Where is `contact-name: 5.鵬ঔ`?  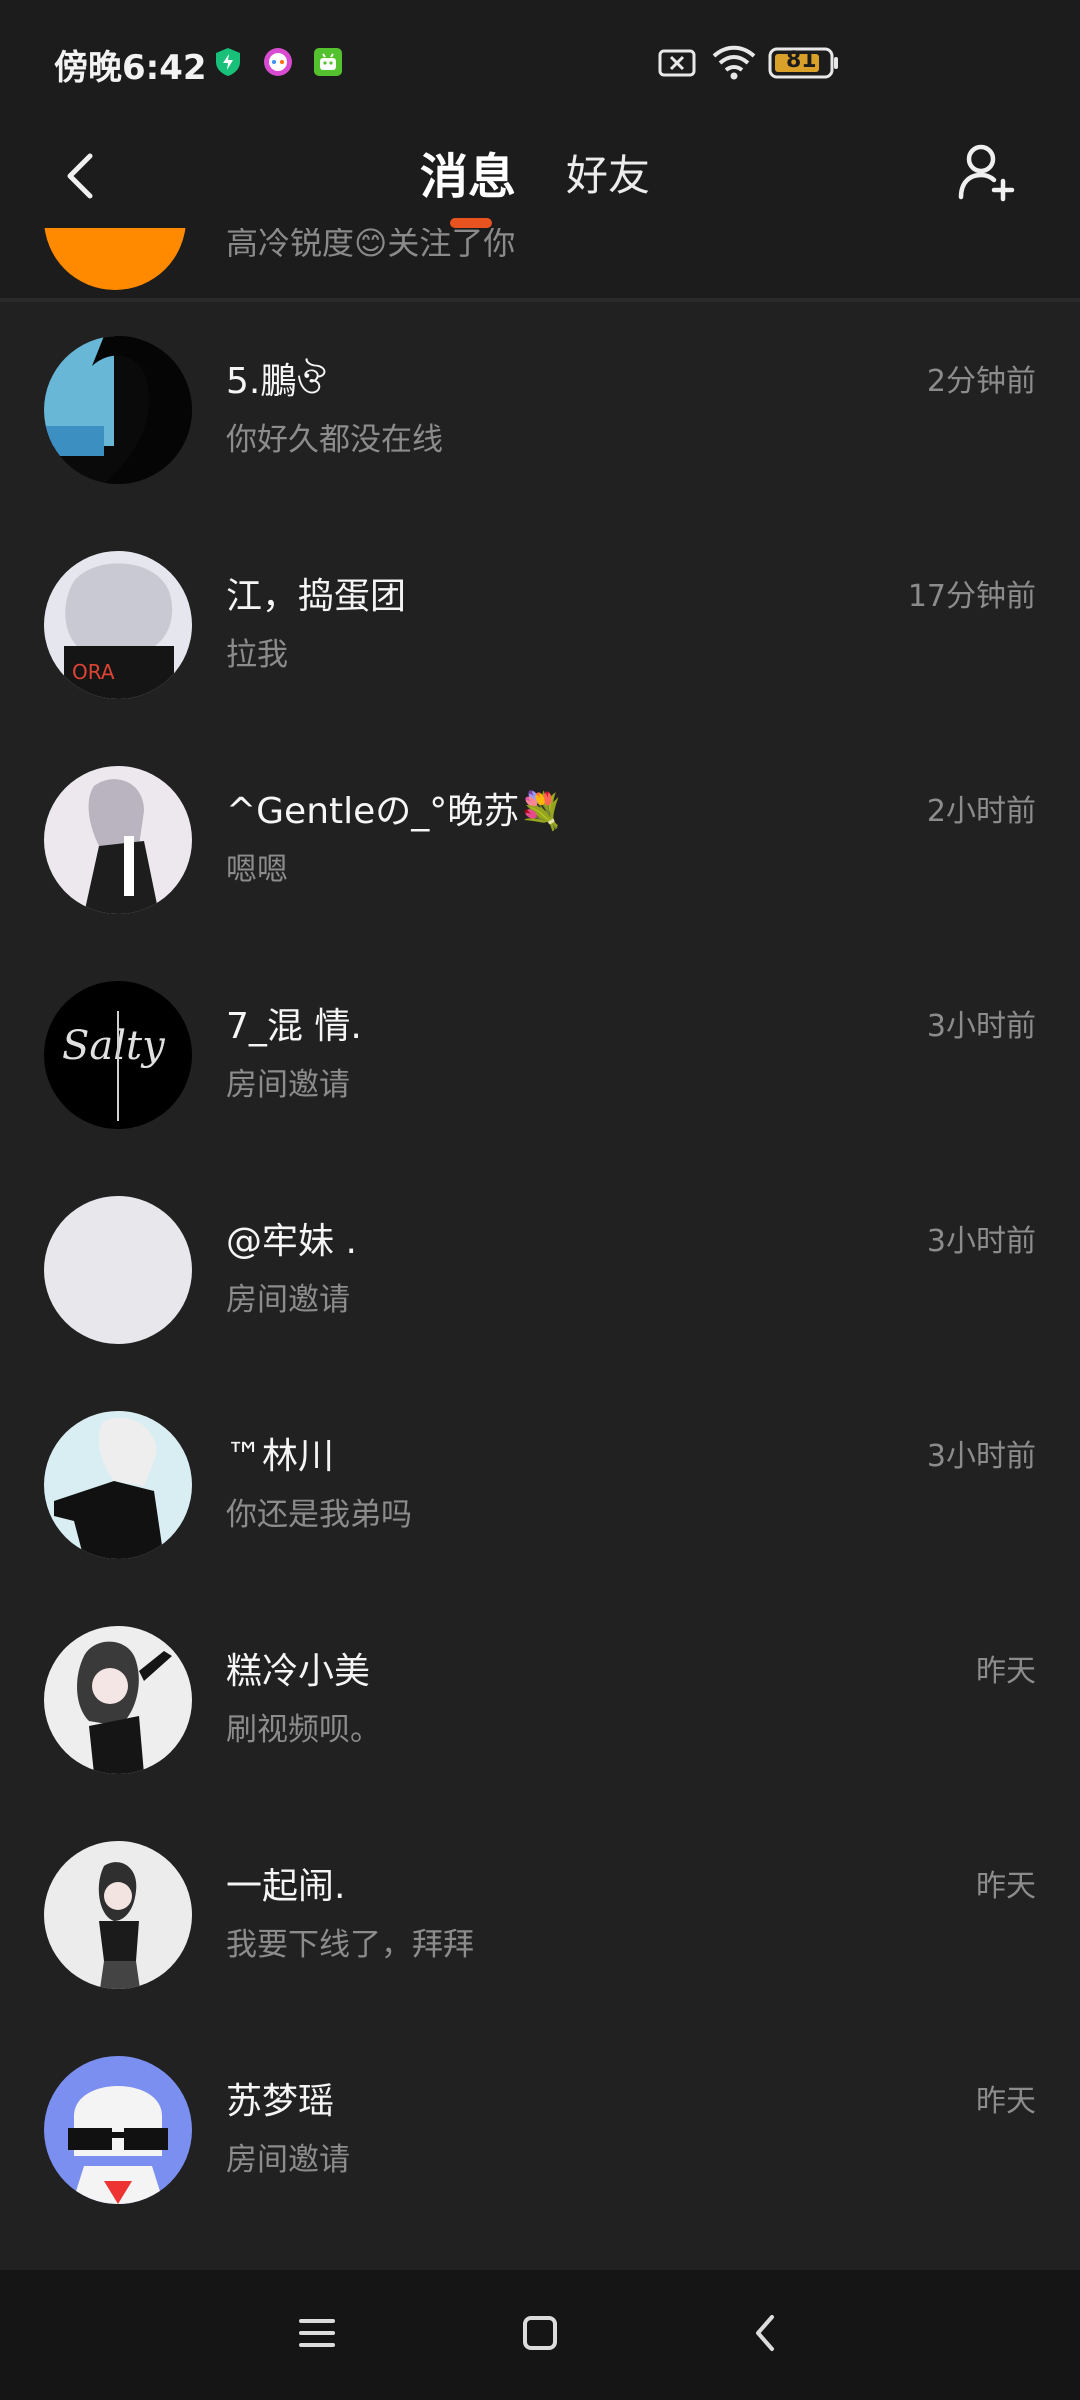
contact-name: 5.鵬ঔ is located at coordinates (276, 381).